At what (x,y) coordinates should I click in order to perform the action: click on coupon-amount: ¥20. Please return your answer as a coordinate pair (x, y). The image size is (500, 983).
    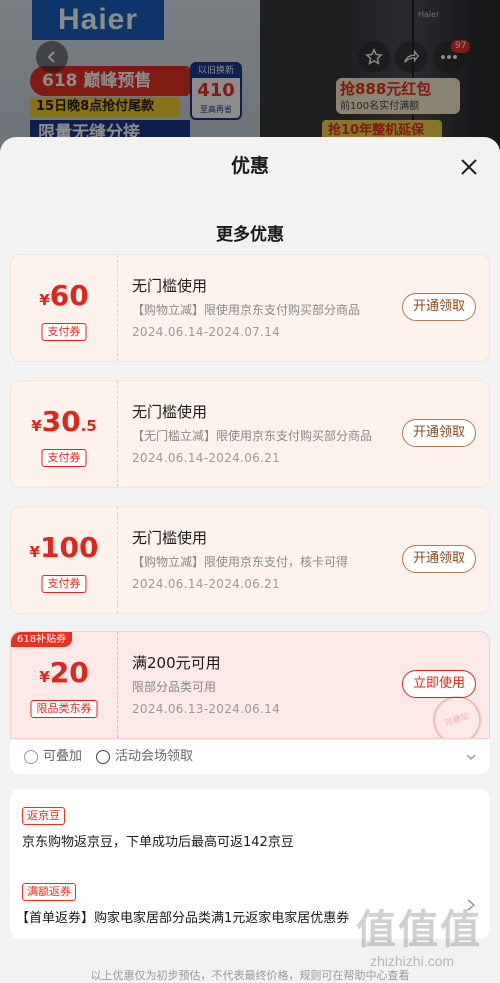
    Looking at the image, I should click on (64, 672).